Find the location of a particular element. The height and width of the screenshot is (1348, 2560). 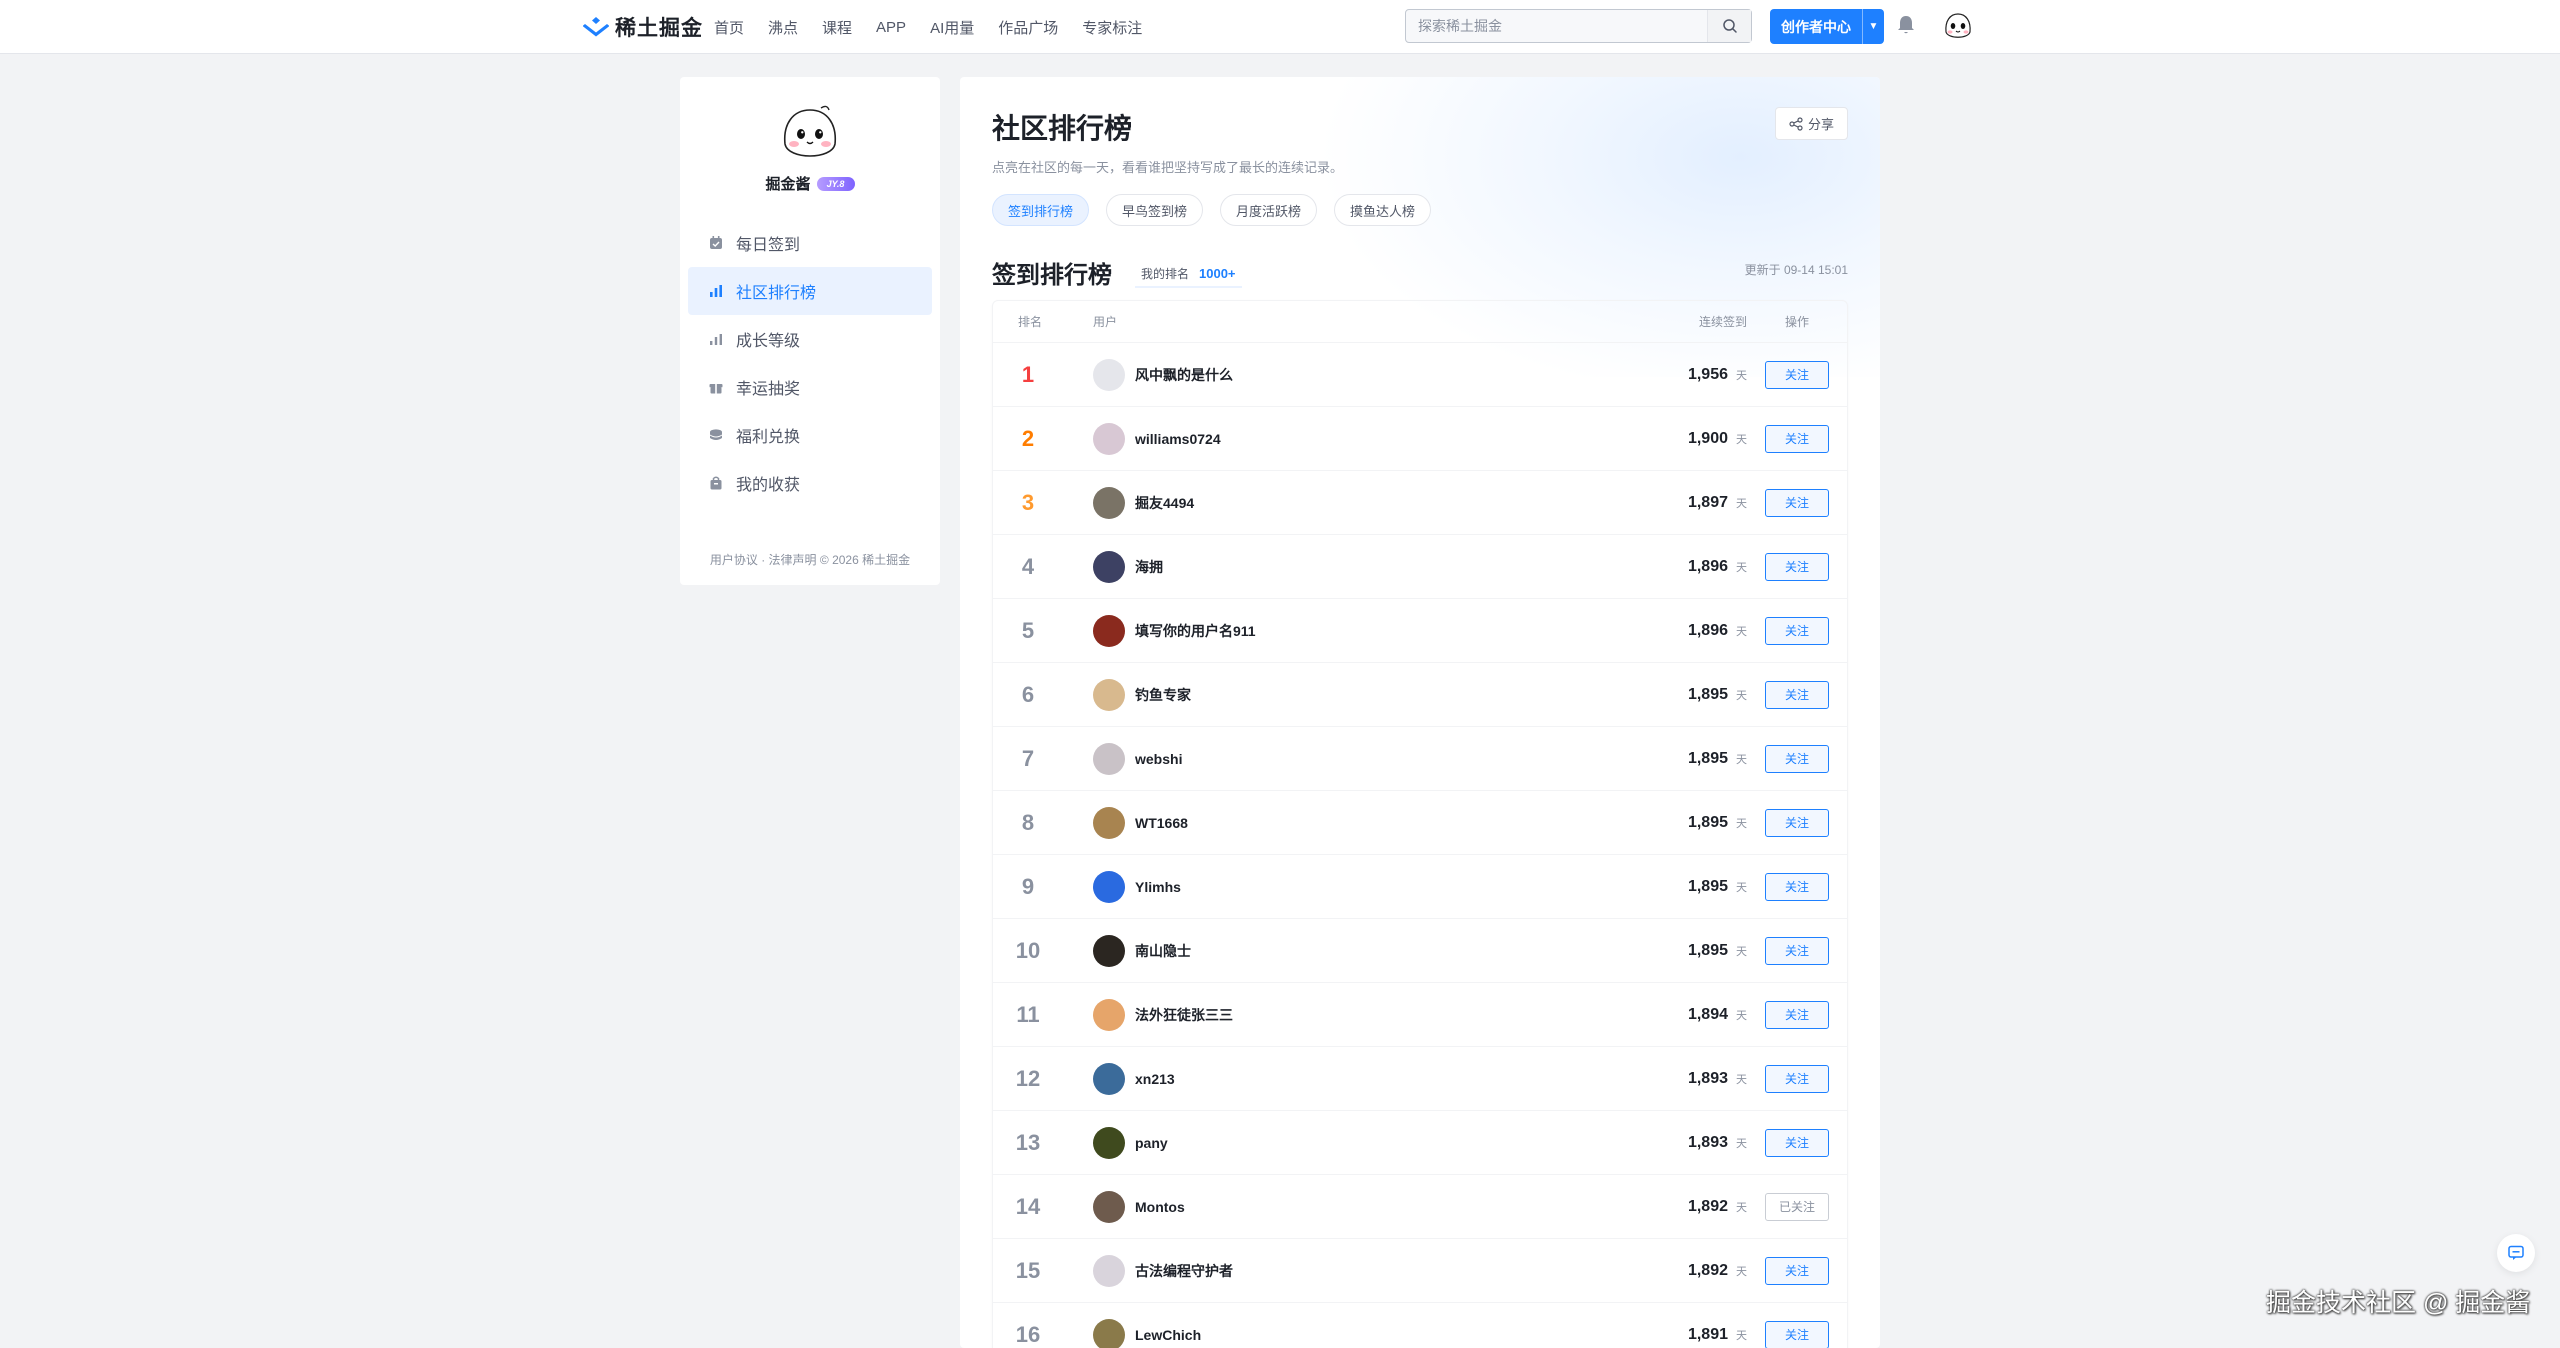

nav-app: APP is located at coordinates (891, 27).